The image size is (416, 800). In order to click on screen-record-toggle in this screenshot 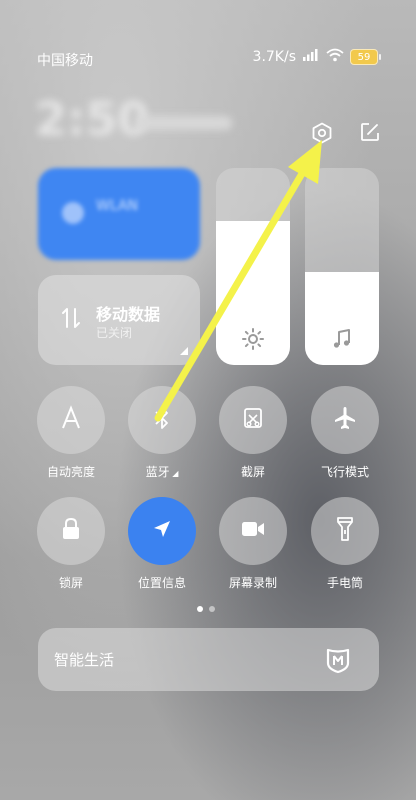, I will do `click(253, 531)`.